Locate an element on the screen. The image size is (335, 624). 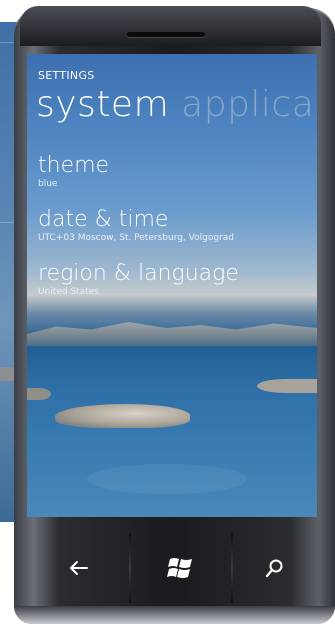
windows-logo-icon is located at coordinates (179, 567).